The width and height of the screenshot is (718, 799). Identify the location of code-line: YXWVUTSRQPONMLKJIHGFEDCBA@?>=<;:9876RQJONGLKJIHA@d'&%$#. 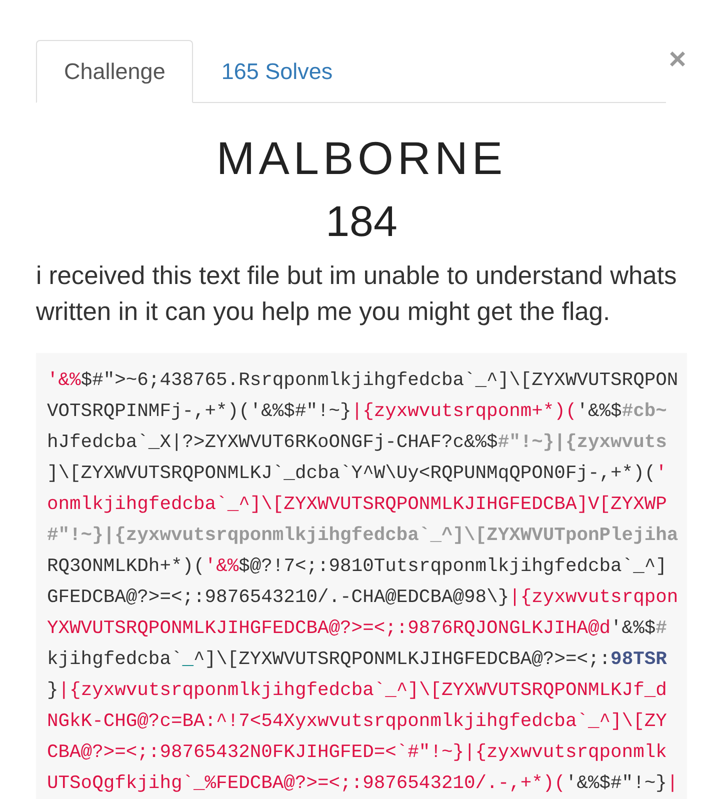
(357, 628).